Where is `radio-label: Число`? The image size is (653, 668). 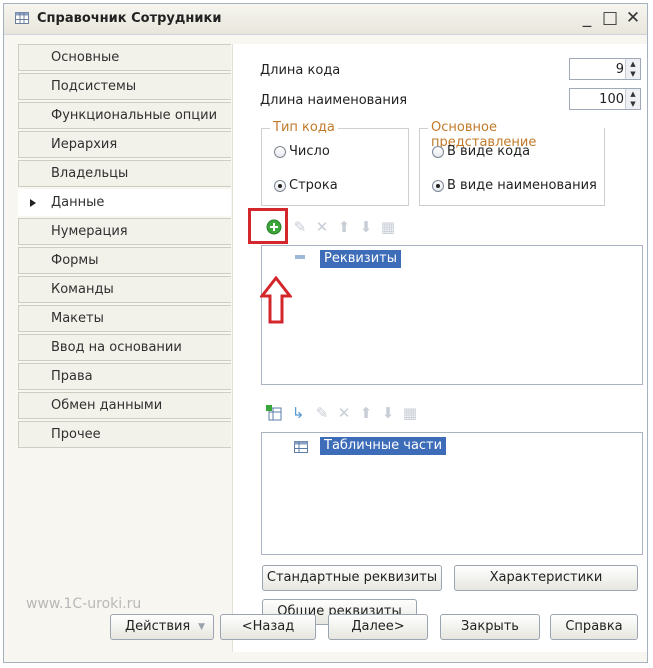
radio-label: Число is located at coordinates (309, 151).